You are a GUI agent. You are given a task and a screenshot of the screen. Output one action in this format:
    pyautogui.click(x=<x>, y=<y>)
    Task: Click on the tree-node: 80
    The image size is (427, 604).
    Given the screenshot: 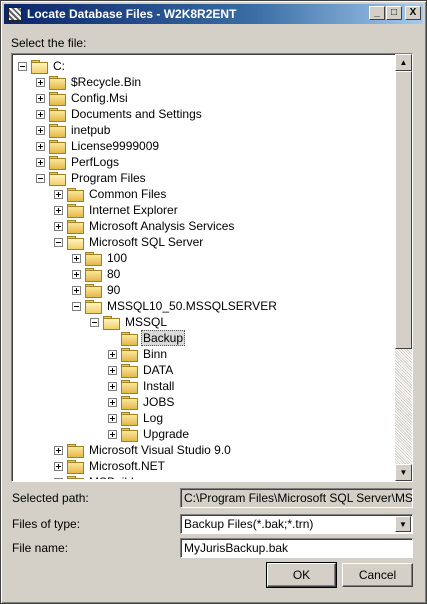 What is the action you would take?
    pyautogui.click(x=97, y=274)
    